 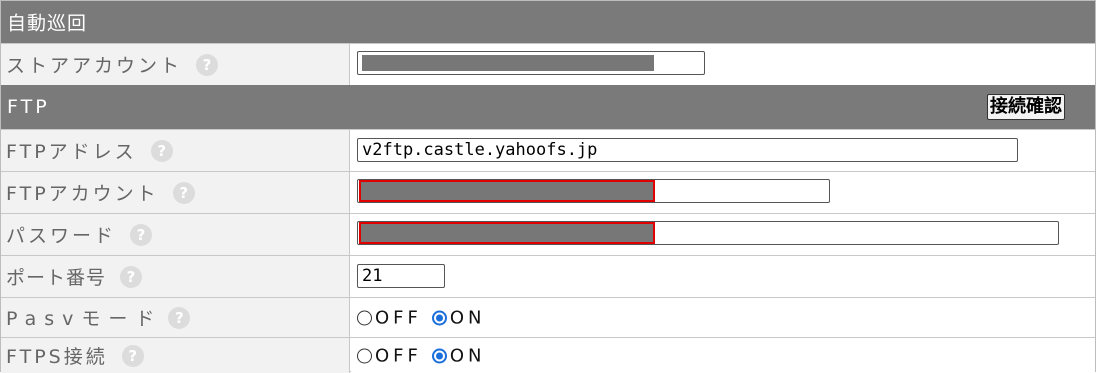 I want to click on auto-crawl-section-header: 自動巡回, so click(x=548, y=22).